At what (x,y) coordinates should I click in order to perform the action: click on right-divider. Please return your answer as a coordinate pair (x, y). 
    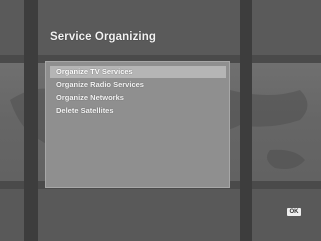
    Looking at the image, I should click on (246, 120).